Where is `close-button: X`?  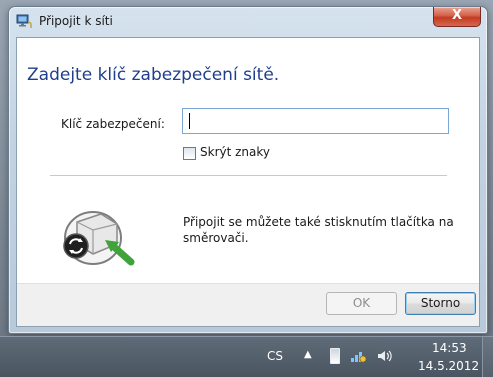
close-button: X is located at coordinates (457, 17).